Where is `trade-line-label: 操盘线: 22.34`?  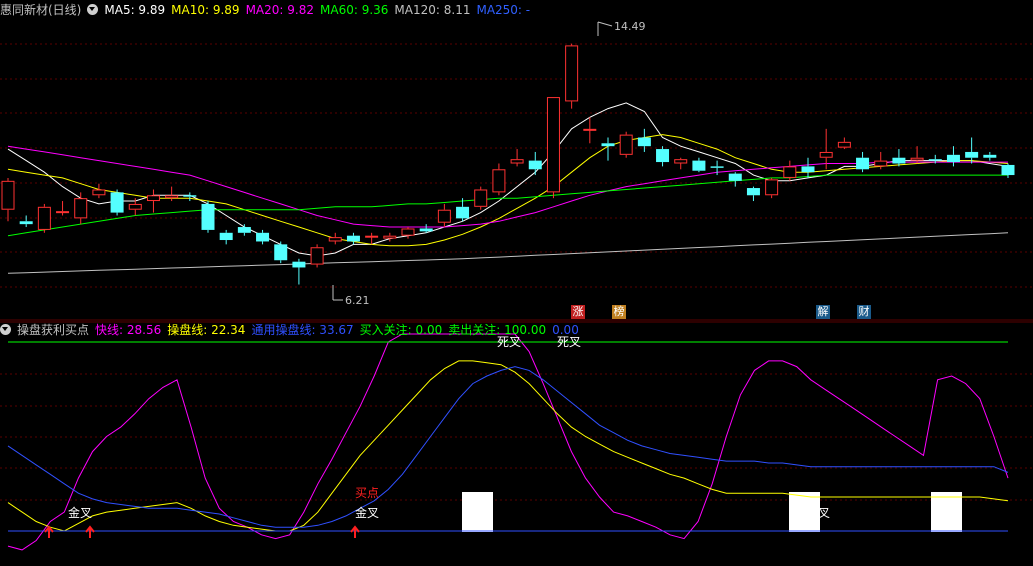 trade-line-label: 操盘线: 22.34 is located at coordinates (206, 330).